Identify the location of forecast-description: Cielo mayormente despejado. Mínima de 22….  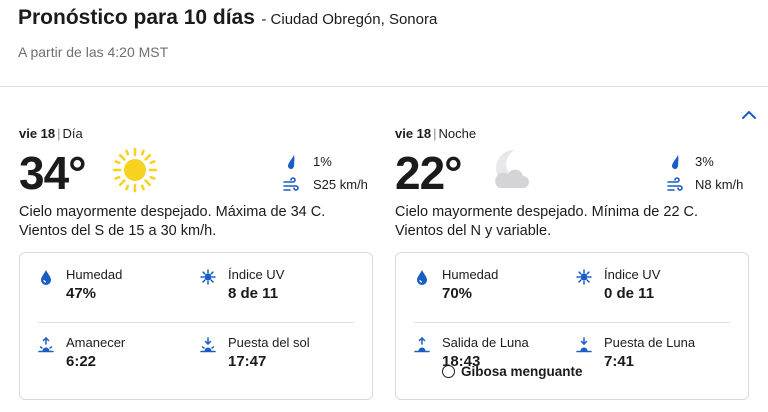
(547, 221).